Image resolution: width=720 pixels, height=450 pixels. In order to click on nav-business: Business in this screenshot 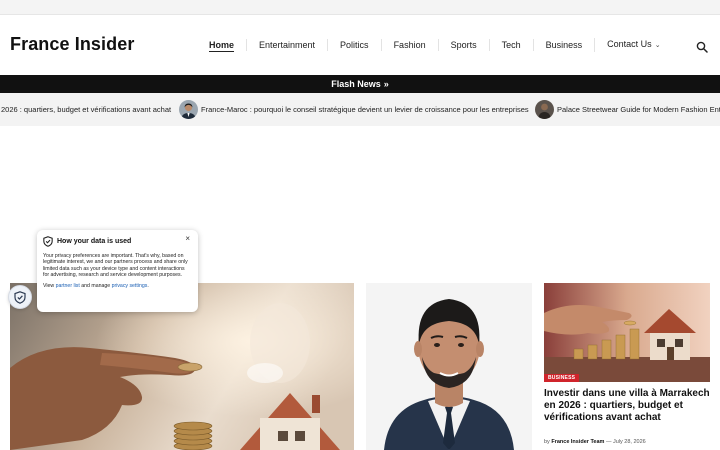, I will do `click(563, 45)`.